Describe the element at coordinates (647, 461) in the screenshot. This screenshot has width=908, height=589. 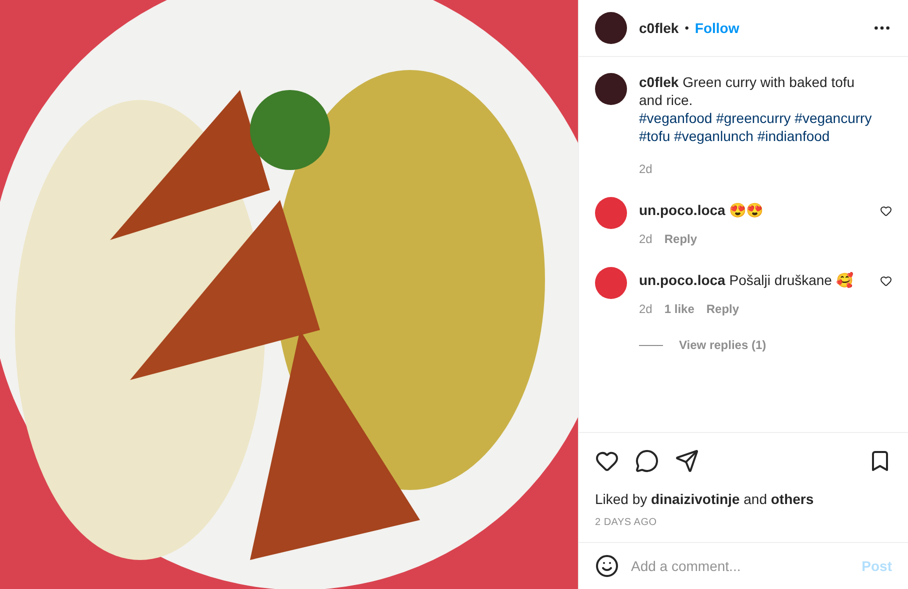
I see `comment-icon` at that location.